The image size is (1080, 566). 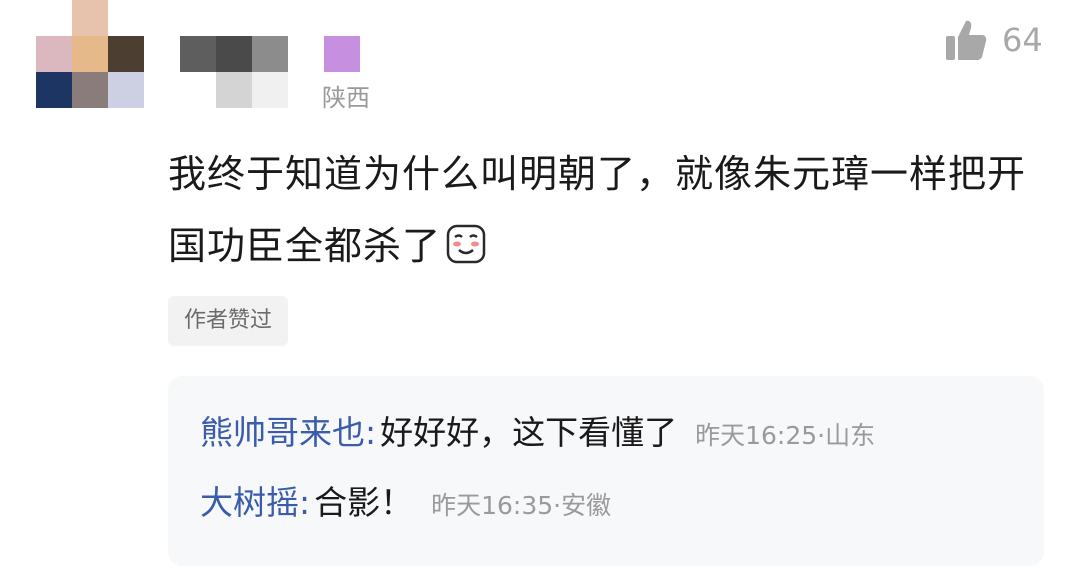 I want to click on like-button: 64, so click(x=993, y=40).